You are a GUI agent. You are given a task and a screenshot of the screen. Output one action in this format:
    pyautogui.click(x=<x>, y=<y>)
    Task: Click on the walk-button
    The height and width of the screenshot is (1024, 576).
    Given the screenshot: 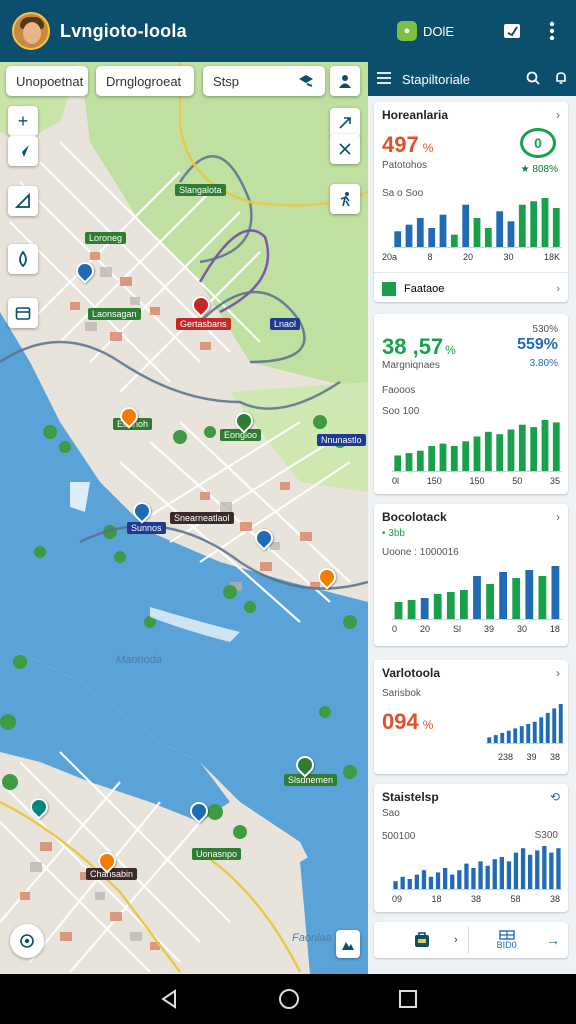 What is the action you would take?
    pyautogui.click(x=345, y=199)
    